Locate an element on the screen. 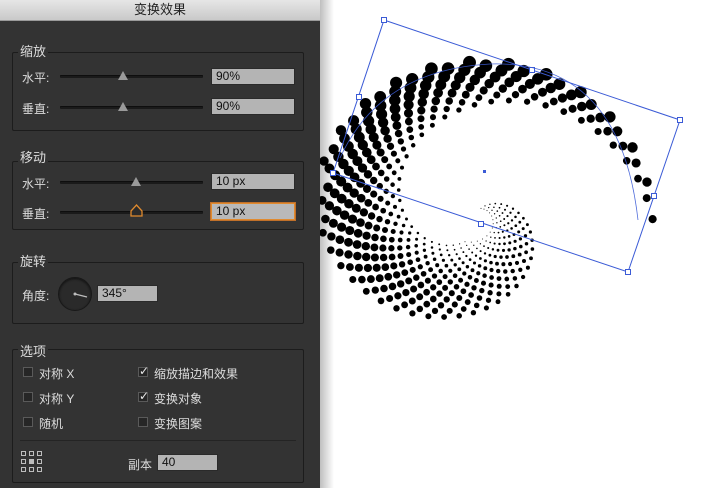  scale-vertical-field: 90% is located at coordinates (253, 106).